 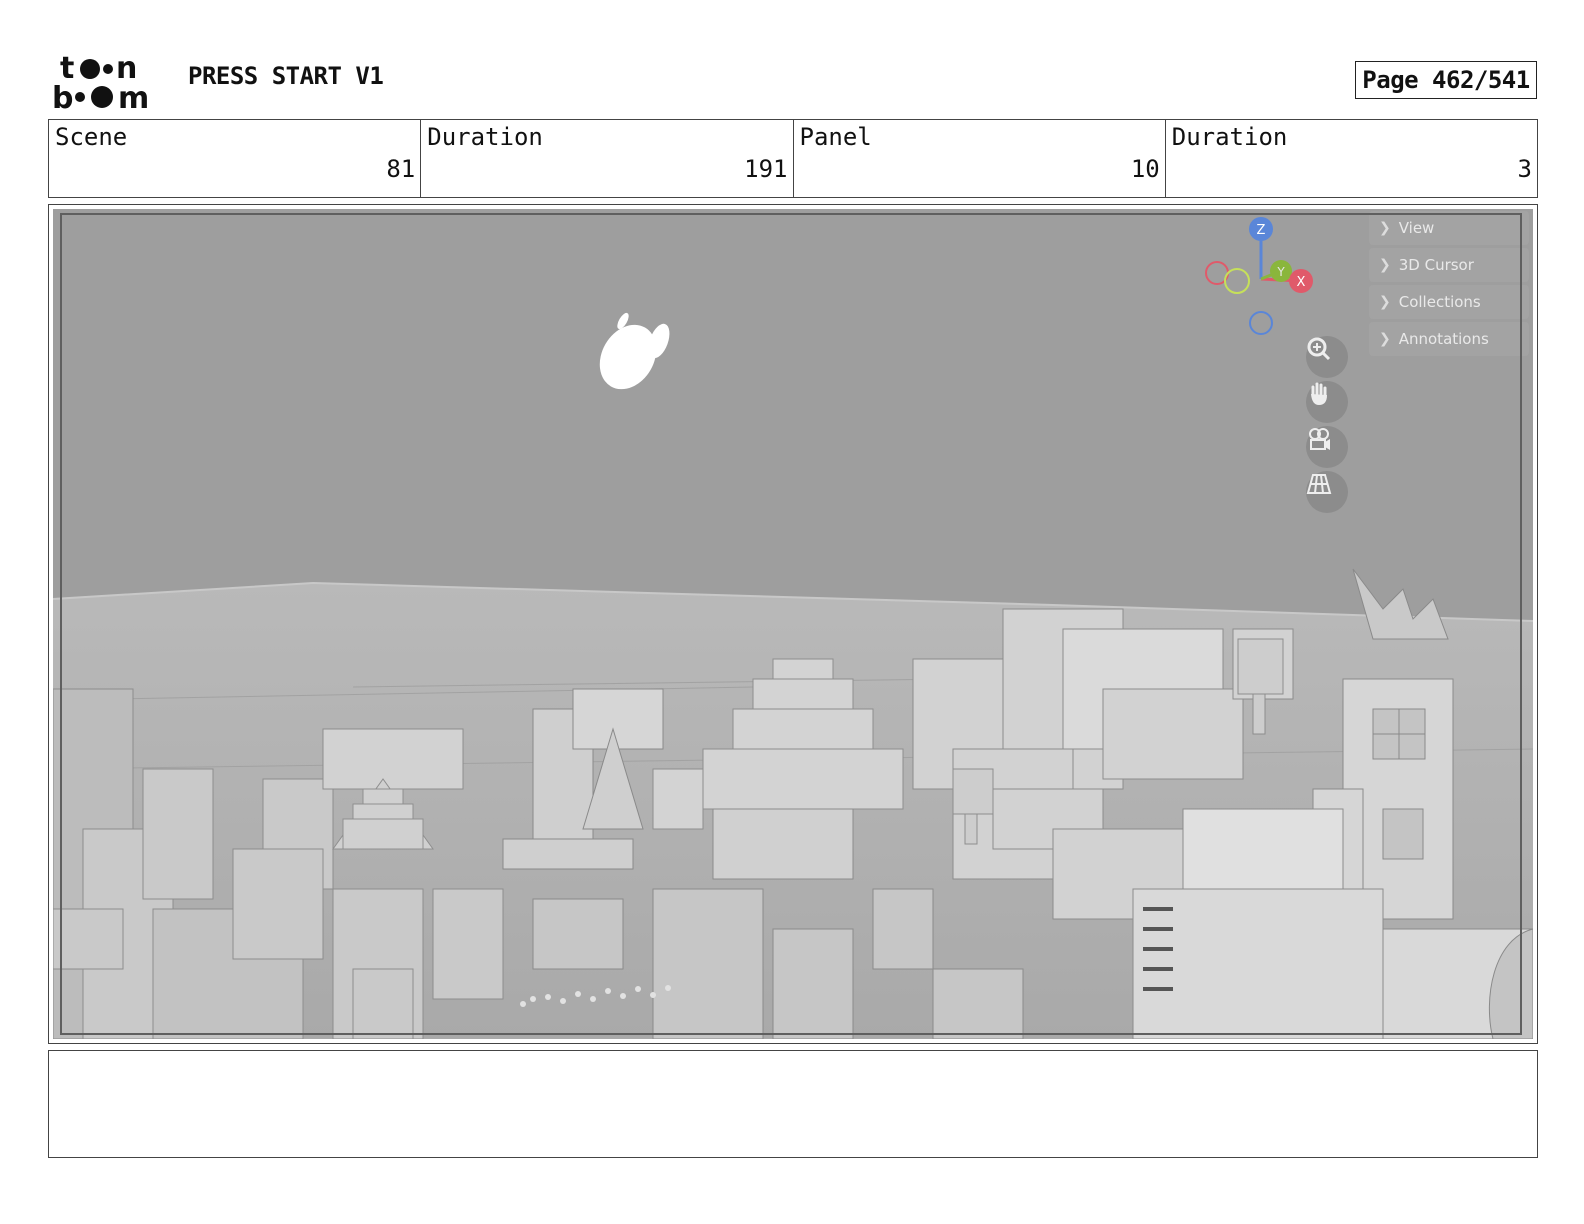 I want to click on panel-value: 10, so click(x=1145, y=169).